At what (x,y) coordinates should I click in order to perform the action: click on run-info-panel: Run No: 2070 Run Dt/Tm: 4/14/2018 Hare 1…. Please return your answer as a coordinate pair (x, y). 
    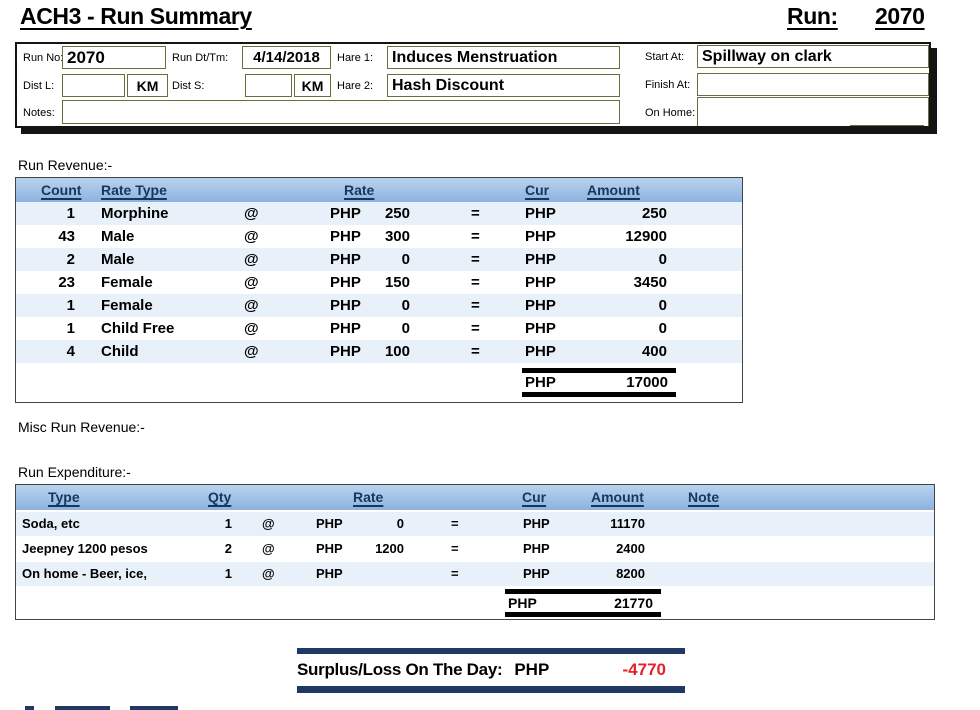
    Looking at the image, I should click on (473, 85).